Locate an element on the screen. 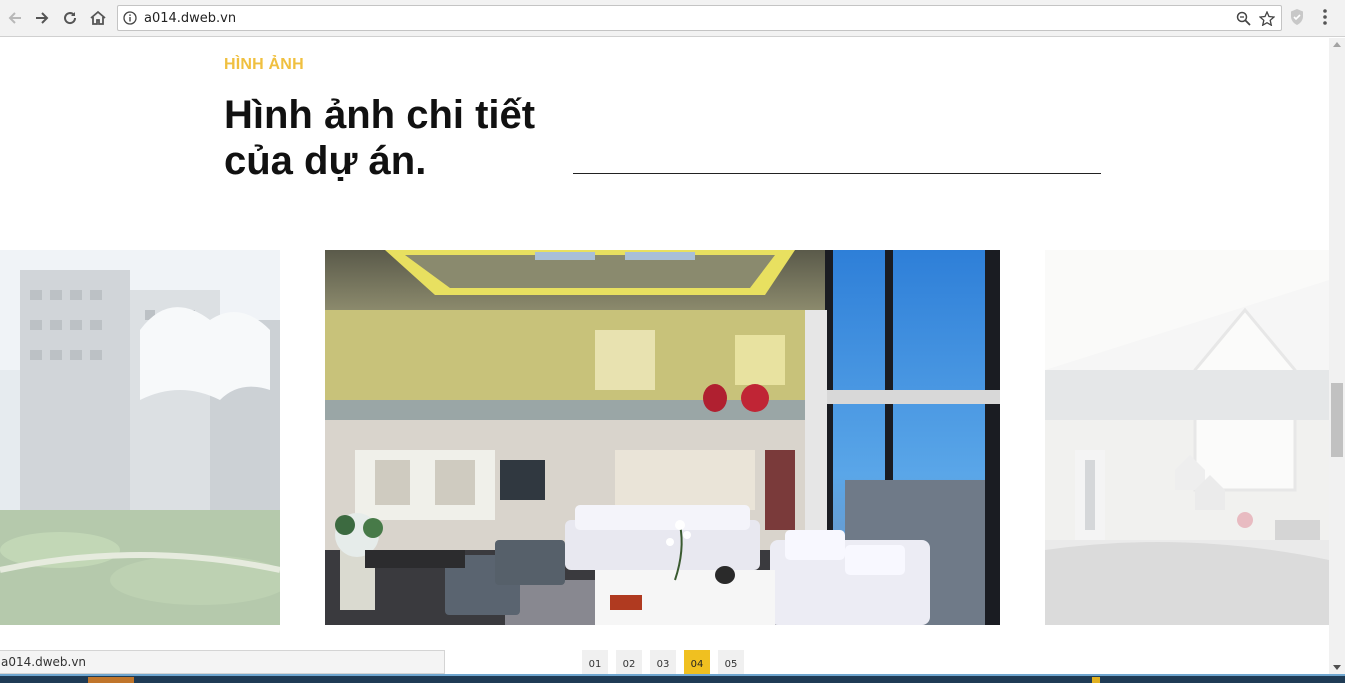 Image resolution: width=1345 pixels, height=683 pixels. gallery-slide-prev is located at coordinates (140, 437).